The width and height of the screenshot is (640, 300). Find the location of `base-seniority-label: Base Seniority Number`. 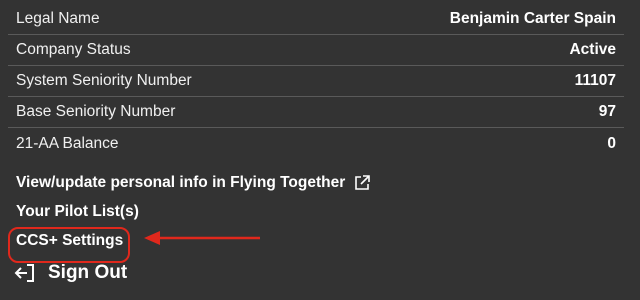

base-seniority-label: Base Seniority Number is located at coordinates (96, 111).